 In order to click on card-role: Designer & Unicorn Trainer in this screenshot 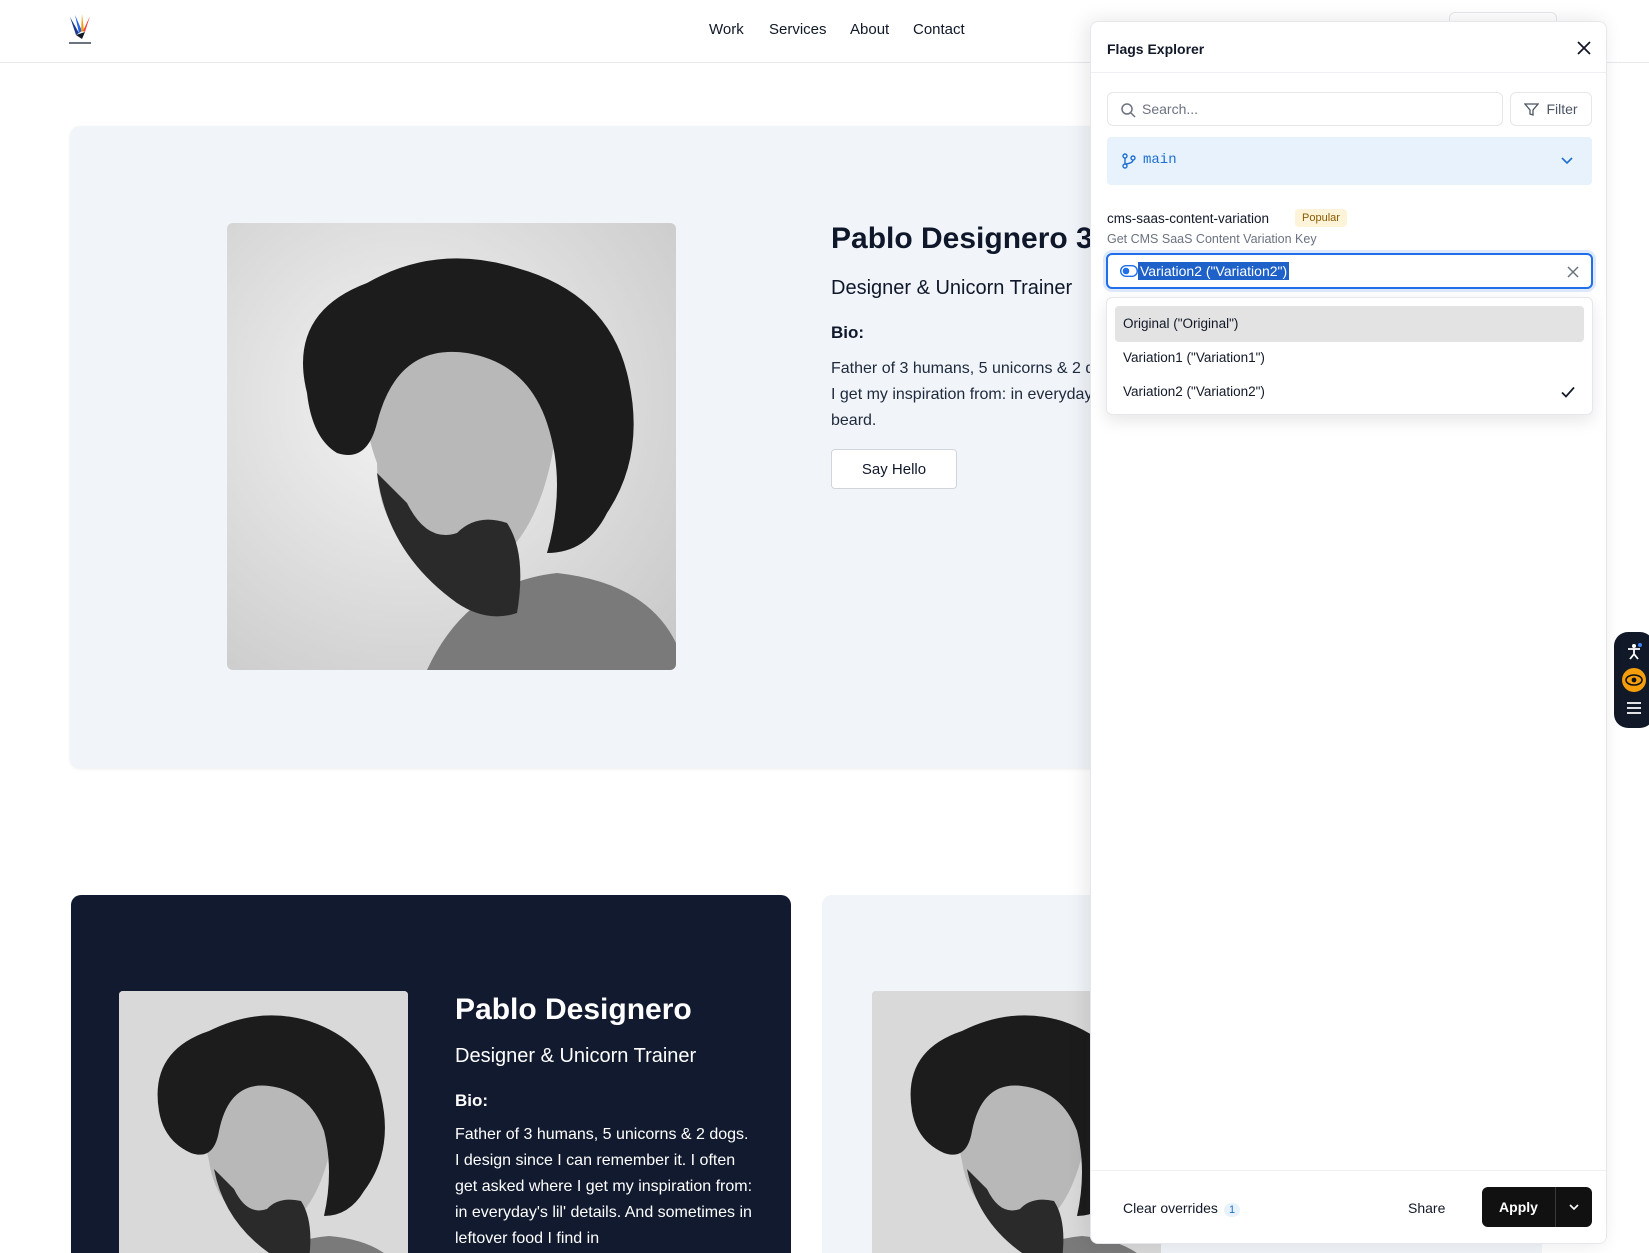, I will do `click(576, 1056)`.